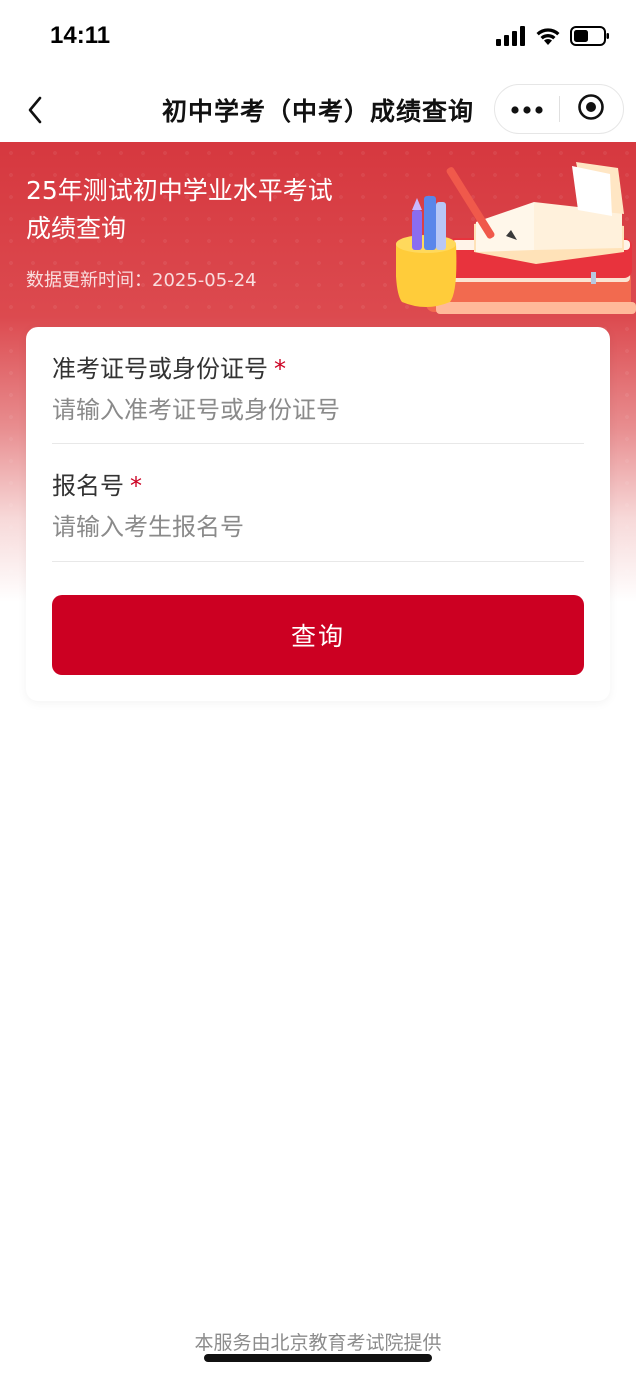 Image resolution: width=636 pixels, height=1375 pixels. Describe the element at coordinates (160, 369) in the screenshot. I see `admission-or-id-label-text: 准考证号或身份证号` at that location.